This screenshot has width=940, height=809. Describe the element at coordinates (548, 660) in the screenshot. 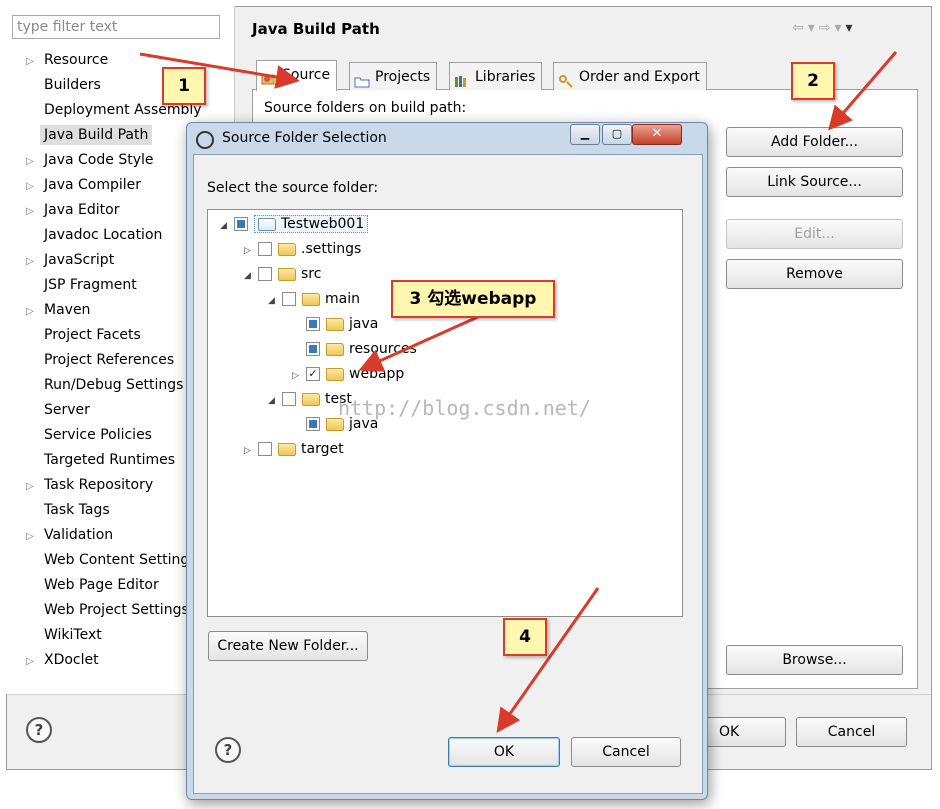

I see `arrow-step4` at that location.